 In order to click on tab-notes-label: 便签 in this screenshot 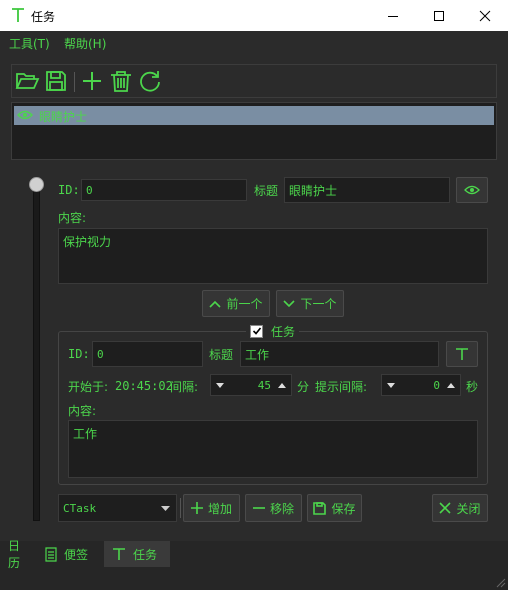, I will do `click(76, 554)`.